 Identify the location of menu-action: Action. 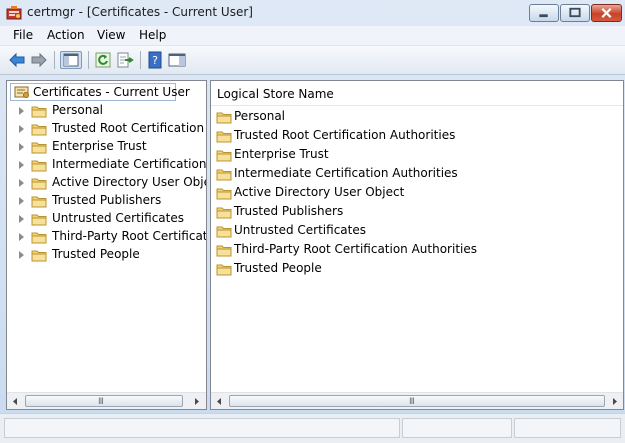
(66, 35).